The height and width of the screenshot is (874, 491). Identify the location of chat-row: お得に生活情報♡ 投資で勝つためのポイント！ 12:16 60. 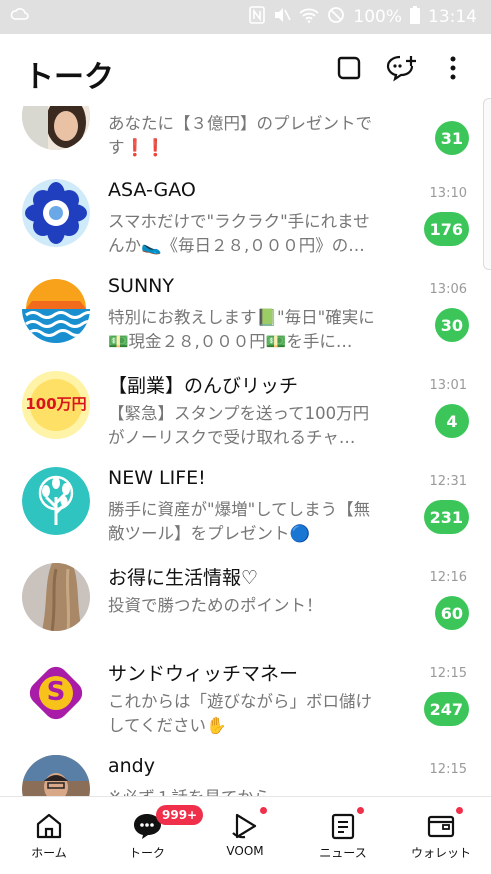
(245, 608).